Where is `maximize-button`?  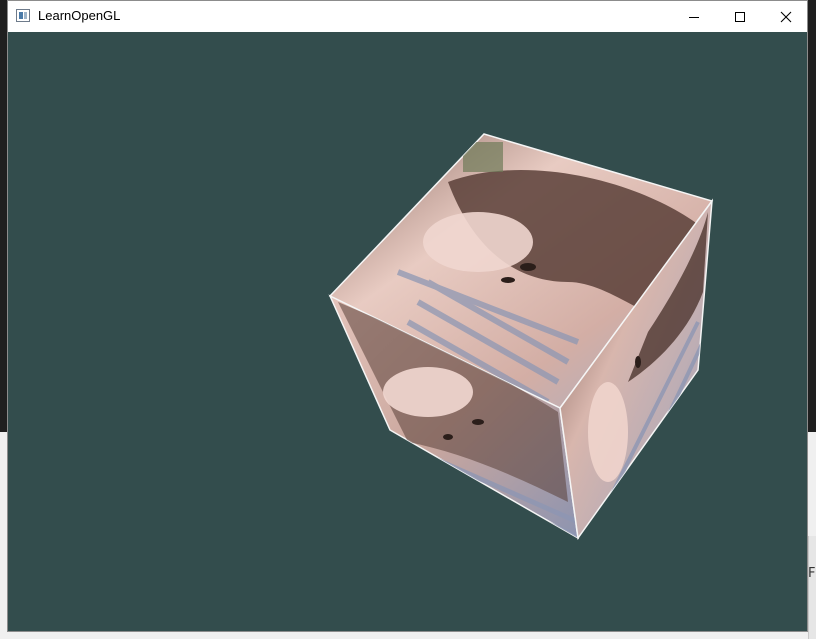 maximize-button is located at coordinates (740, 16).